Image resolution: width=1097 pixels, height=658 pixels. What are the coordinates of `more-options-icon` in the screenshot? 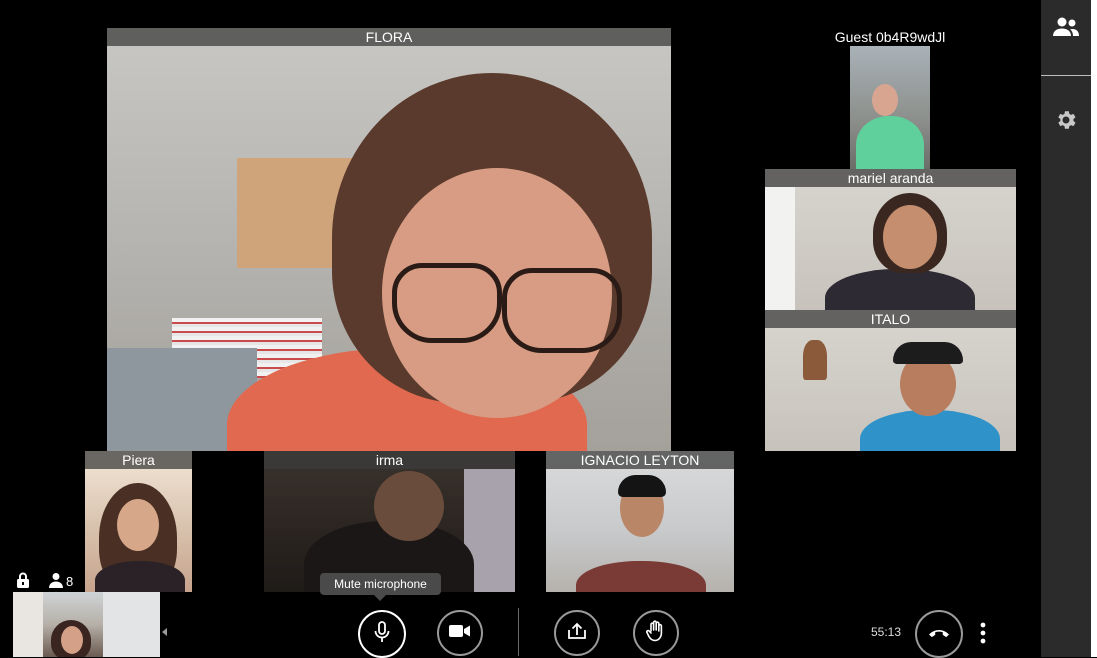 It's located at (983, 635).